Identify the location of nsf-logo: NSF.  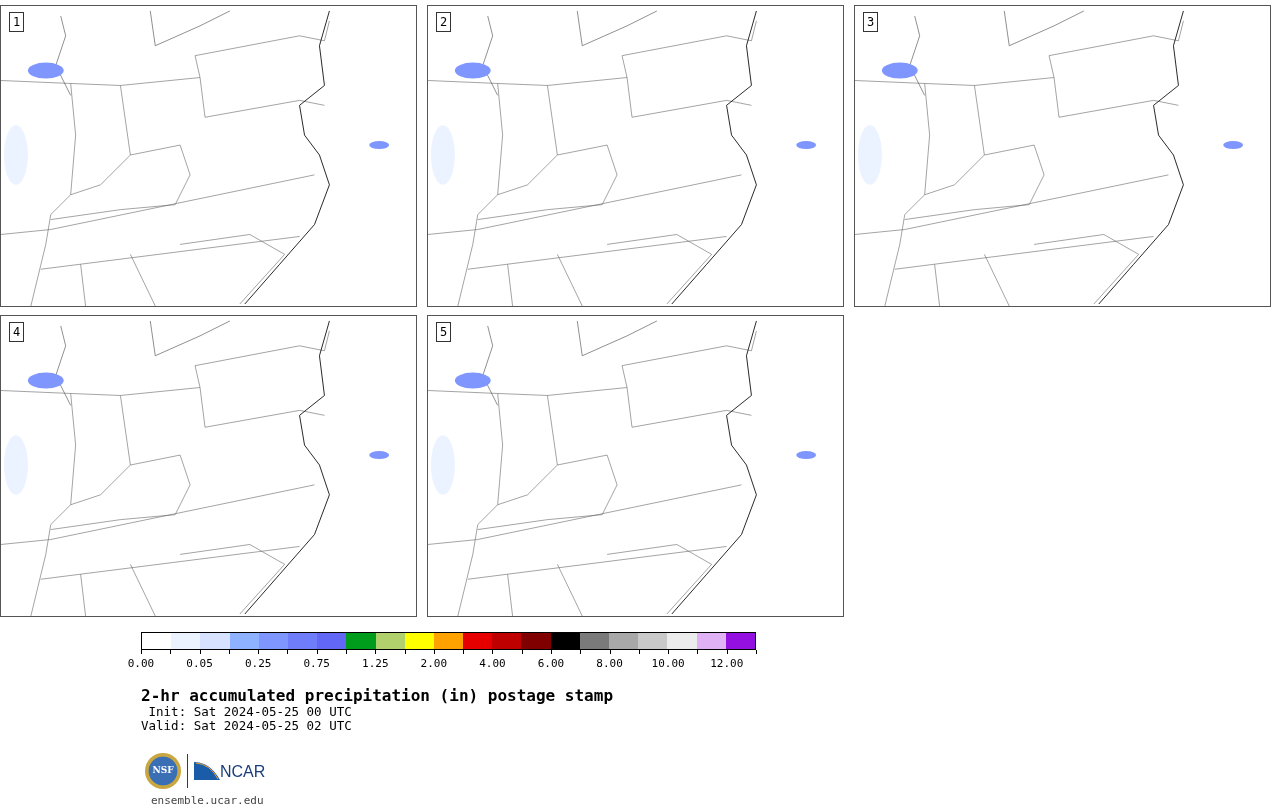
(163, 771).